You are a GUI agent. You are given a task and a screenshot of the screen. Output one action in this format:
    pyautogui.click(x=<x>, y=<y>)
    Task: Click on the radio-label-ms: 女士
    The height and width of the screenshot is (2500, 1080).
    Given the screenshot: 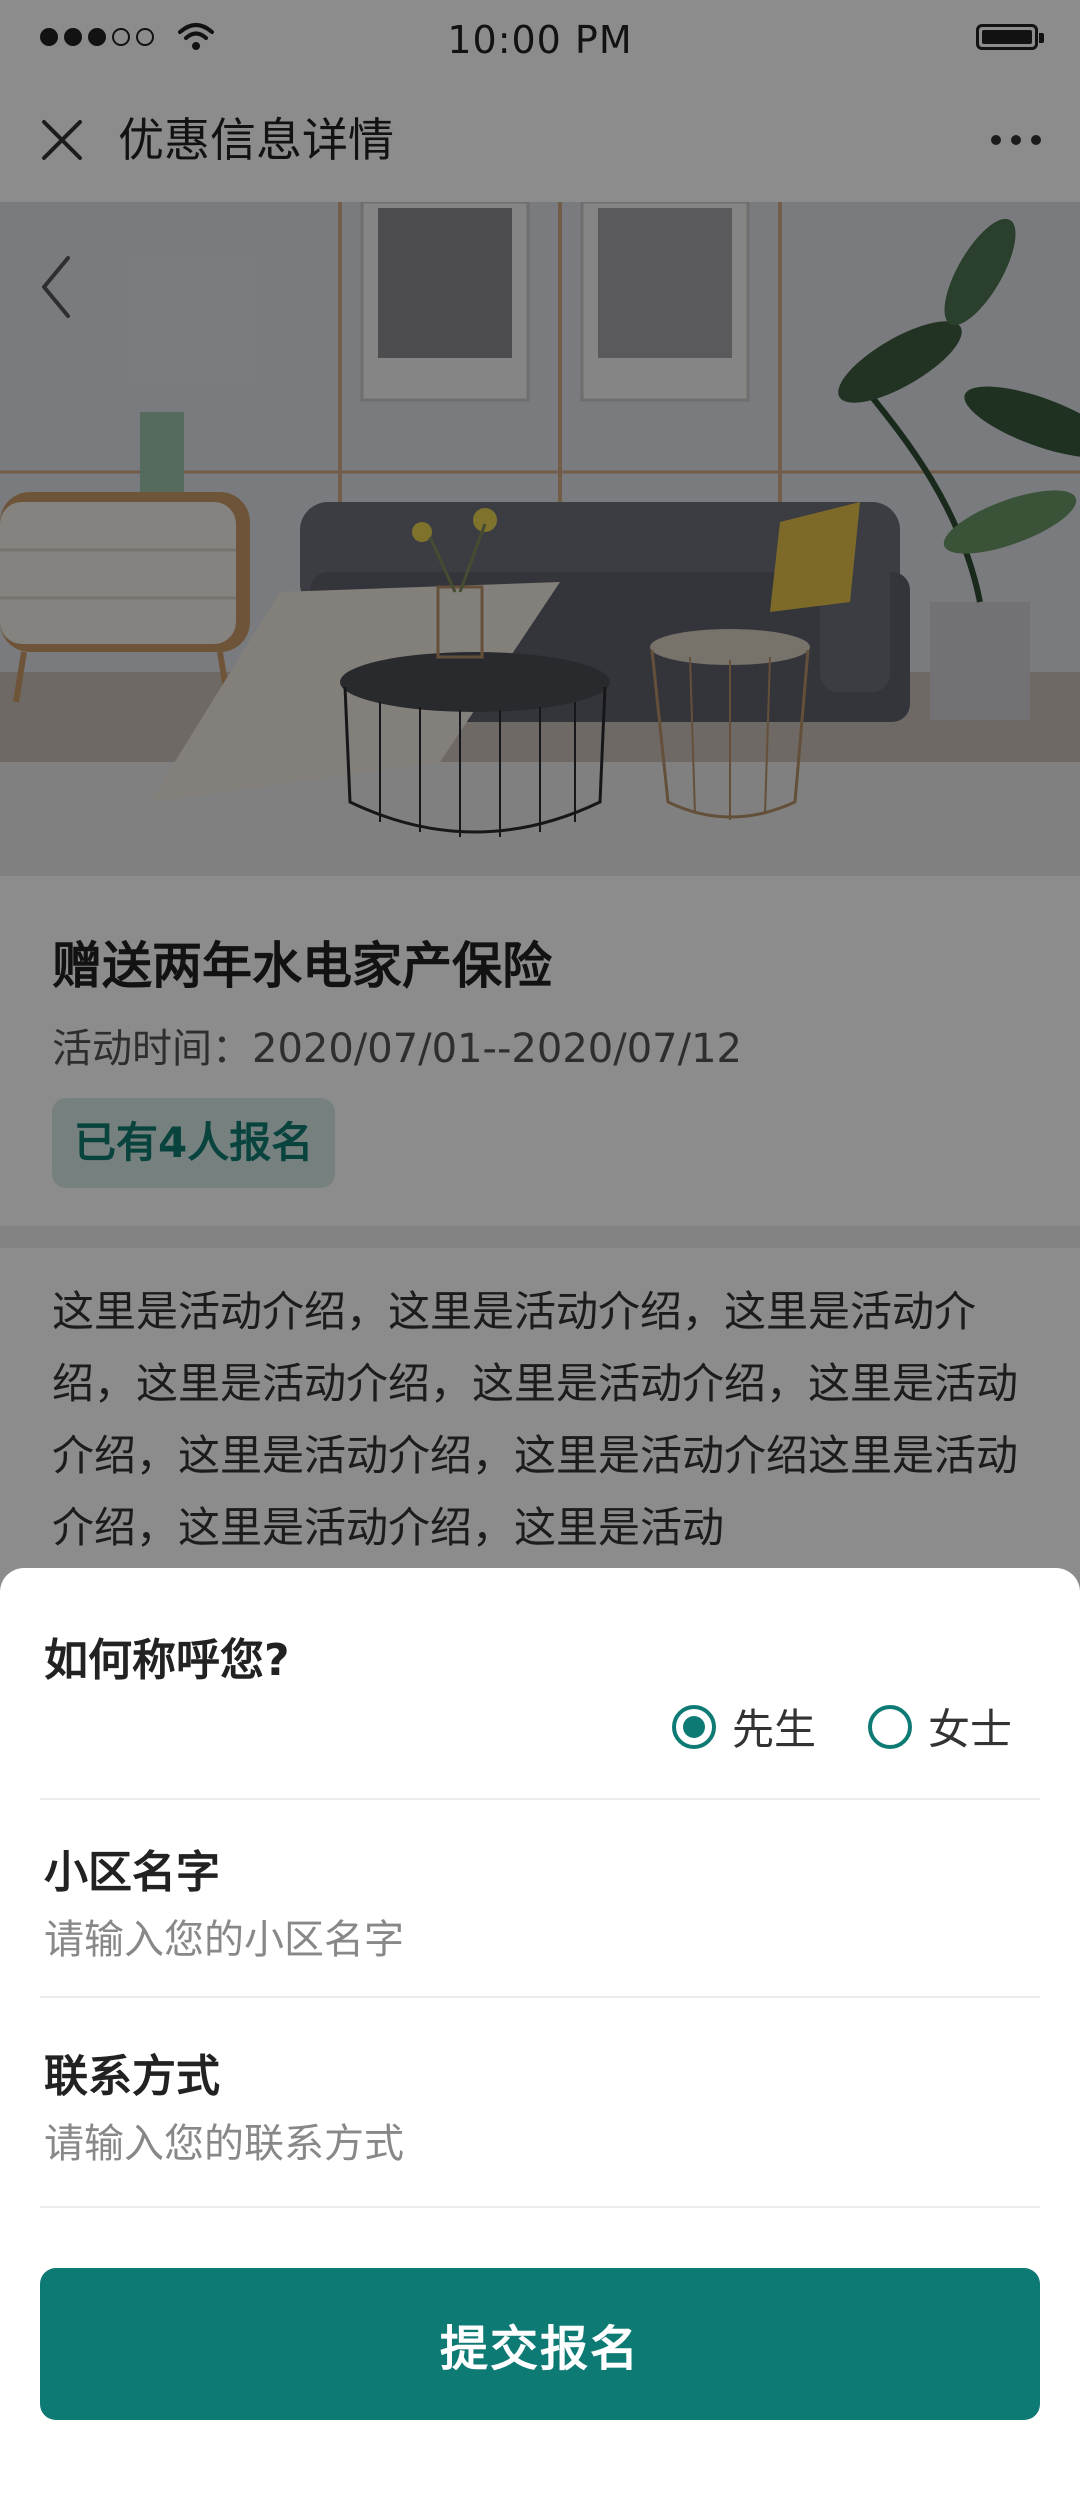 What is the action you would take?
    pyautogui.click(x=969, y=1729)
    